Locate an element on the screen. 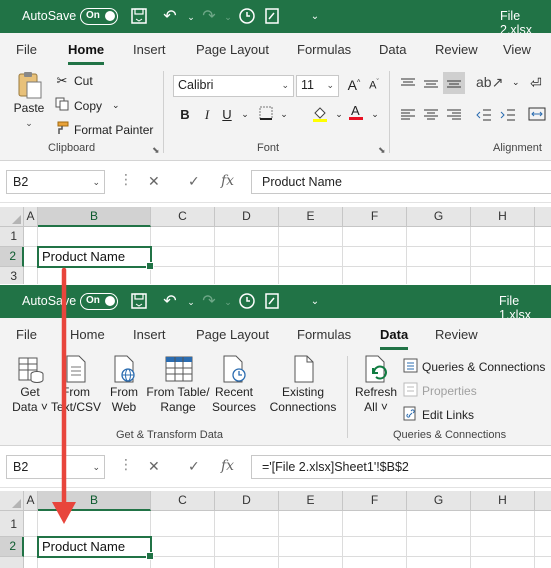 The height and width of the screenshot is (568, 551). underline-button: U is located at coordinates (227, 114).